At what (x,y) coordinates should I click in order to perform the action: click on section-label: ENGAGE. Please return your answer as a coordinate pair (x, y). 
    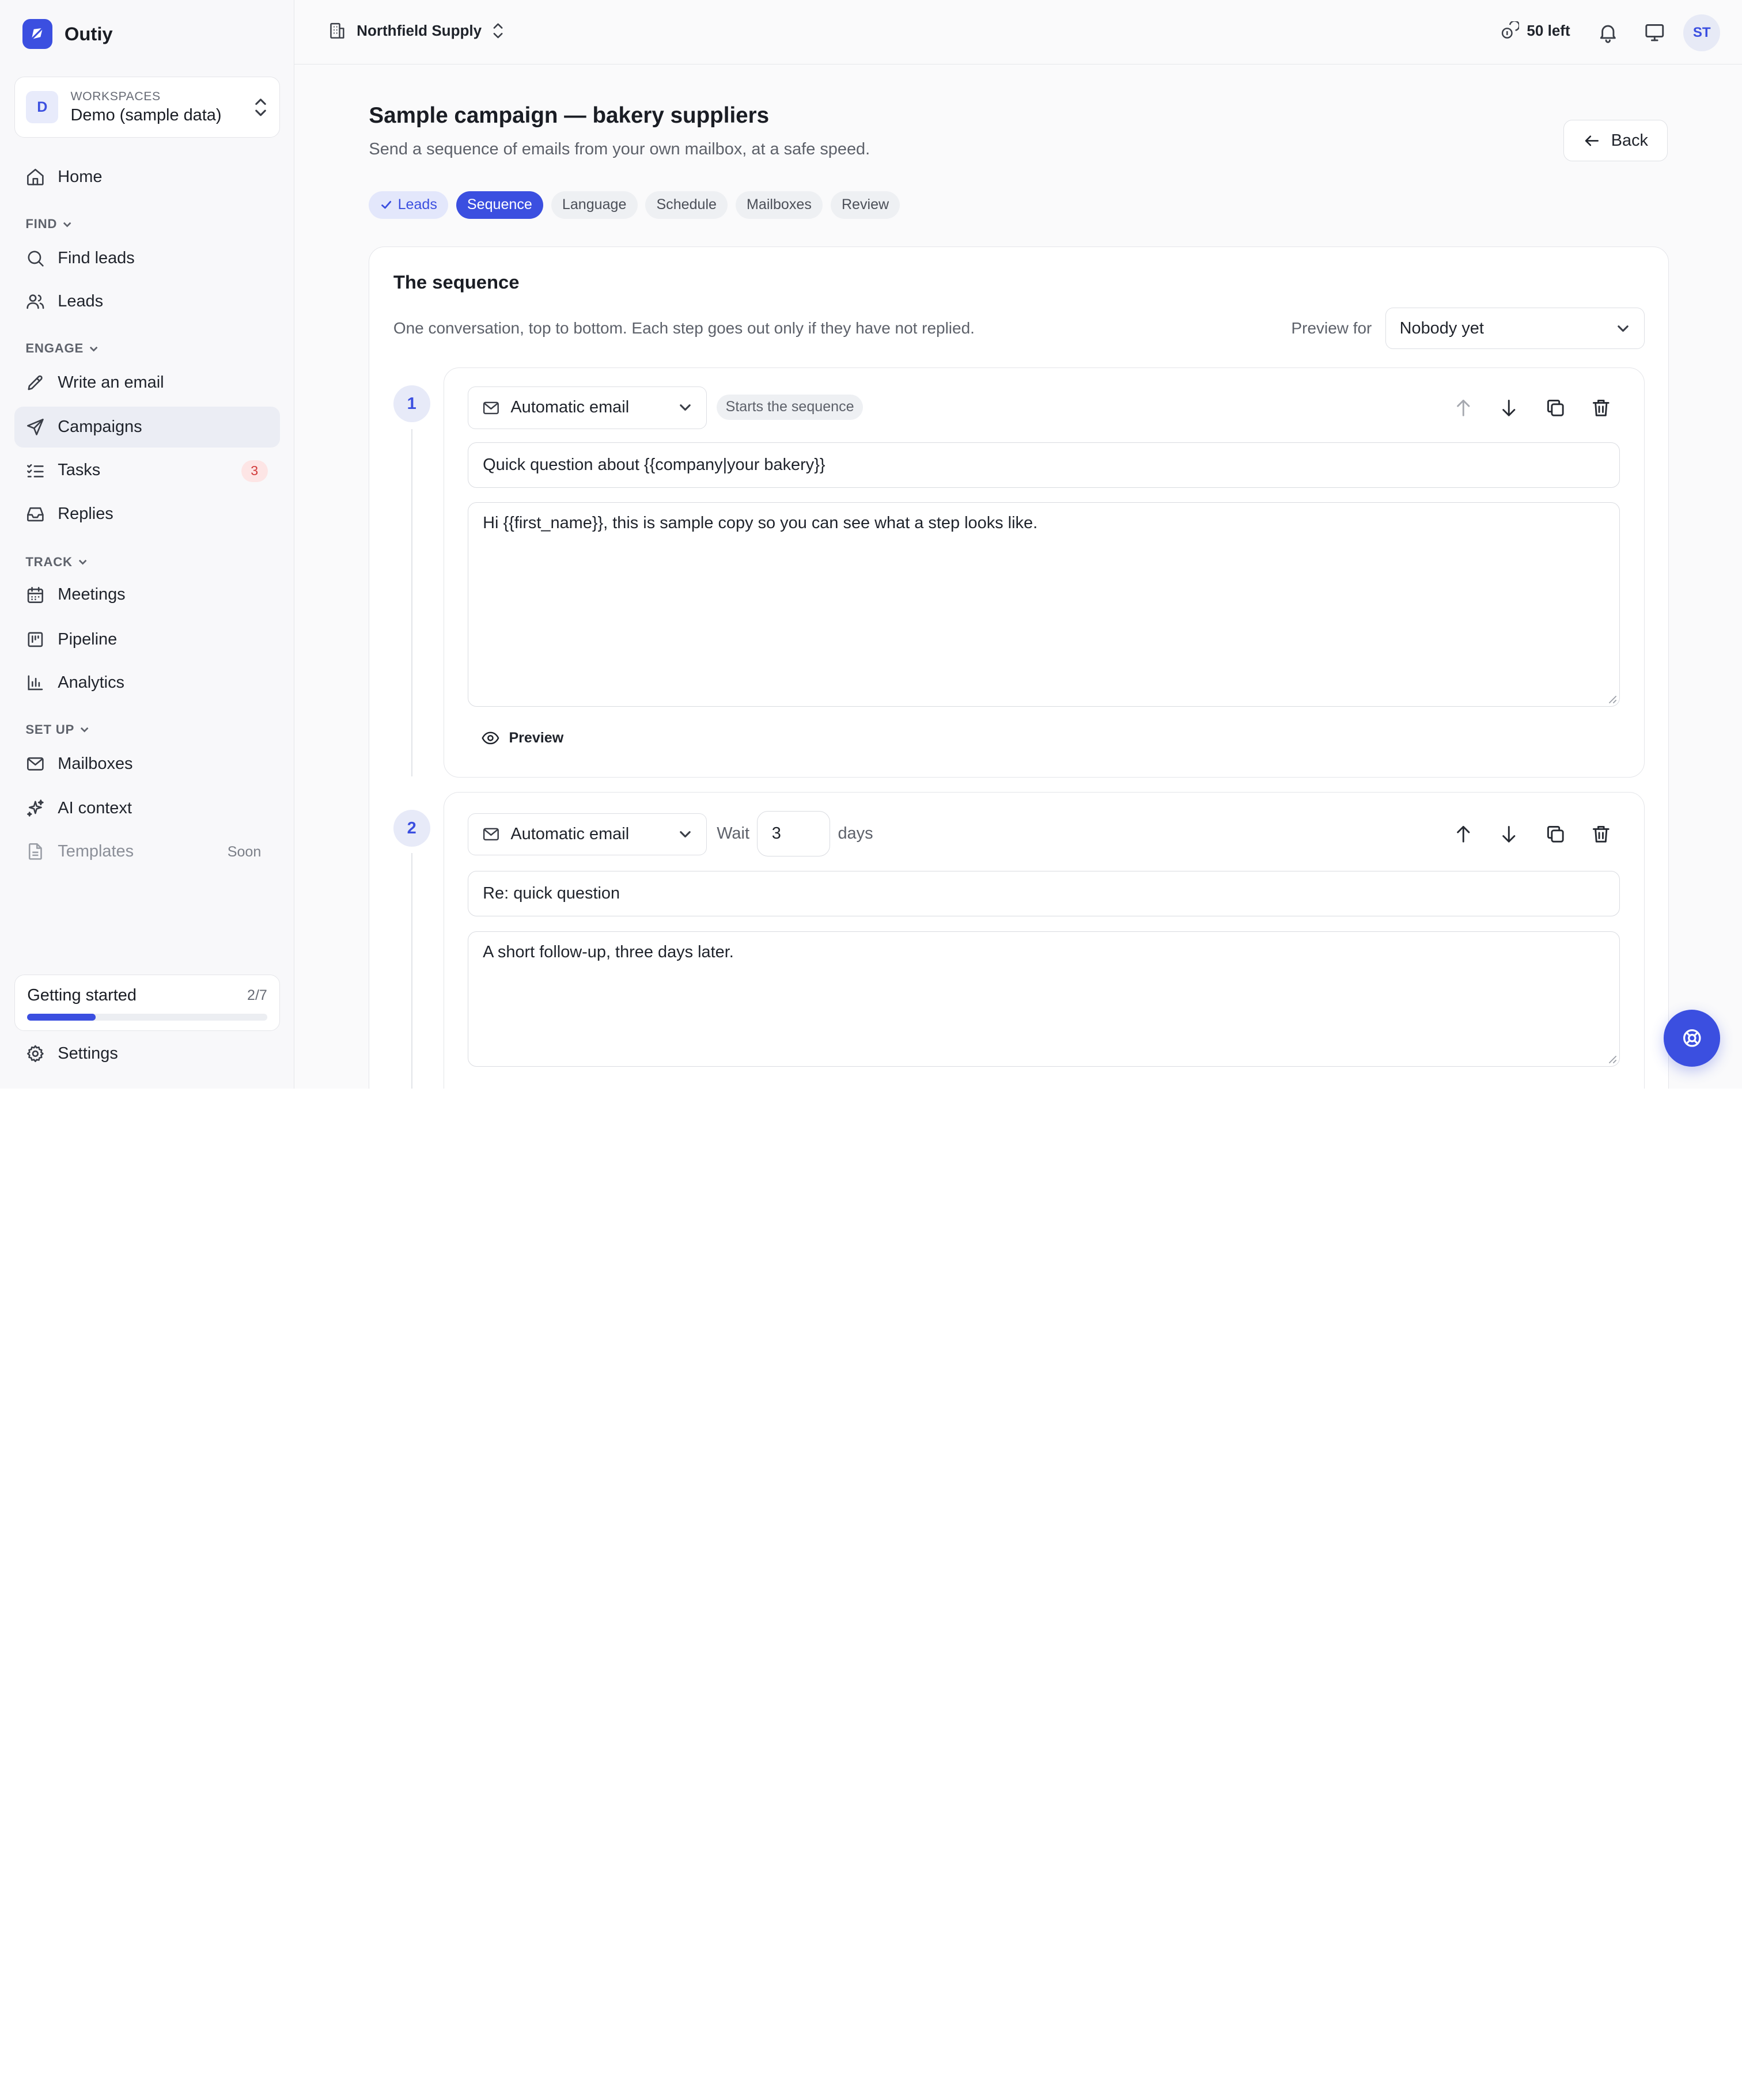
    Looking at the image, I should click on (54, 348).